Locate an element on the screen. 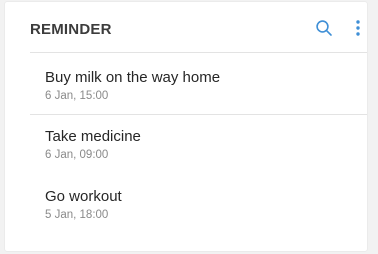 The image size is (378, 254). more-options-button is located at coordinates (358, 30).